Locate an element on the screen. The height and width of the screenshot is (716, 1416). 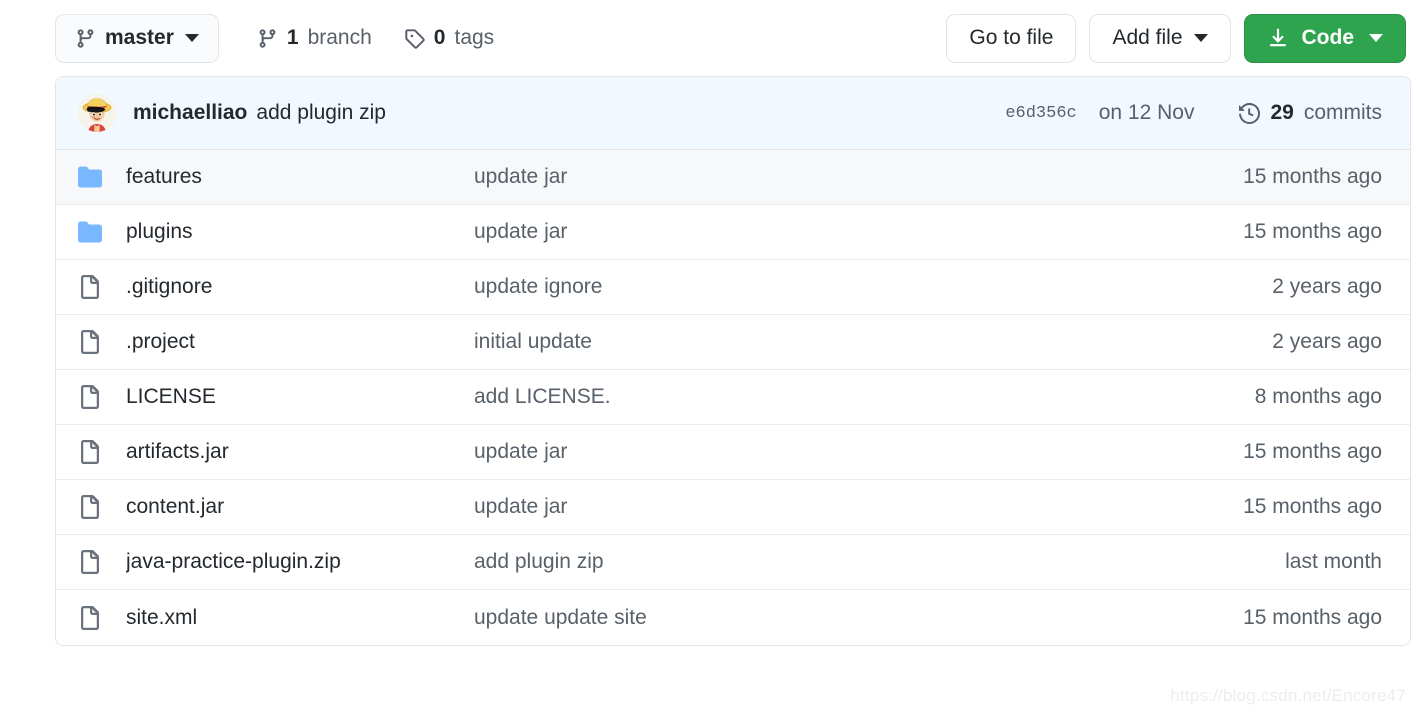
table-row: .project initial update 2 years ago is located at coordinates (733, 342).